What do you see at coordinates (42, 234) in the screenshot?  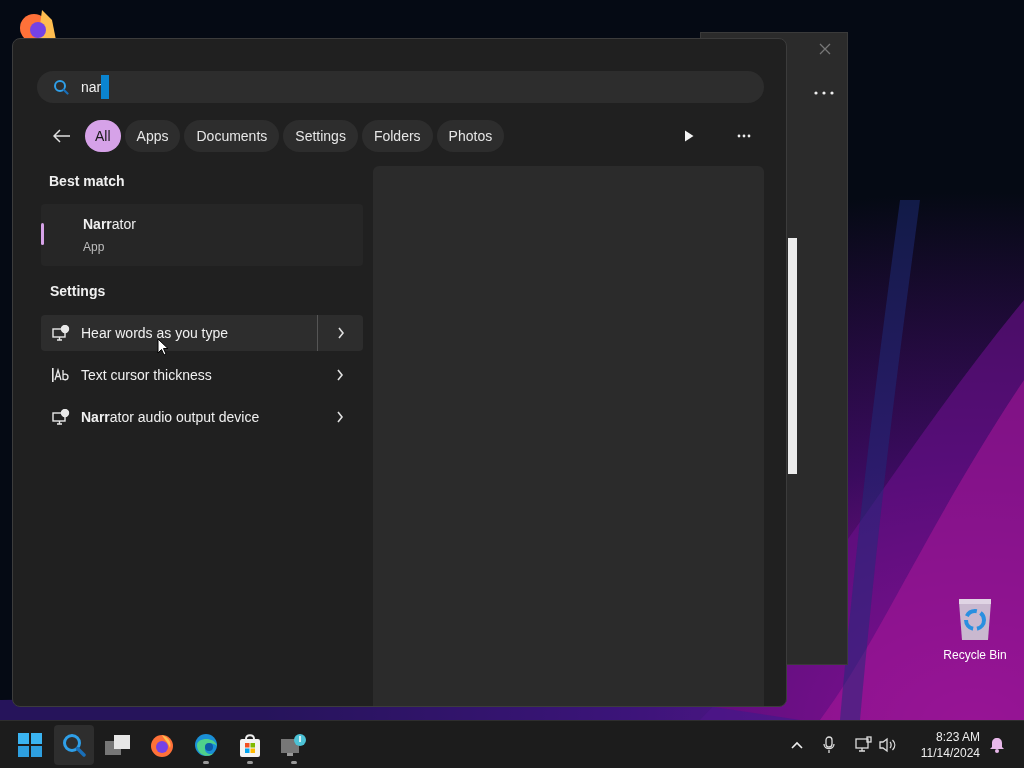 I see `selection-indicator` at bounding box center [42, 234].